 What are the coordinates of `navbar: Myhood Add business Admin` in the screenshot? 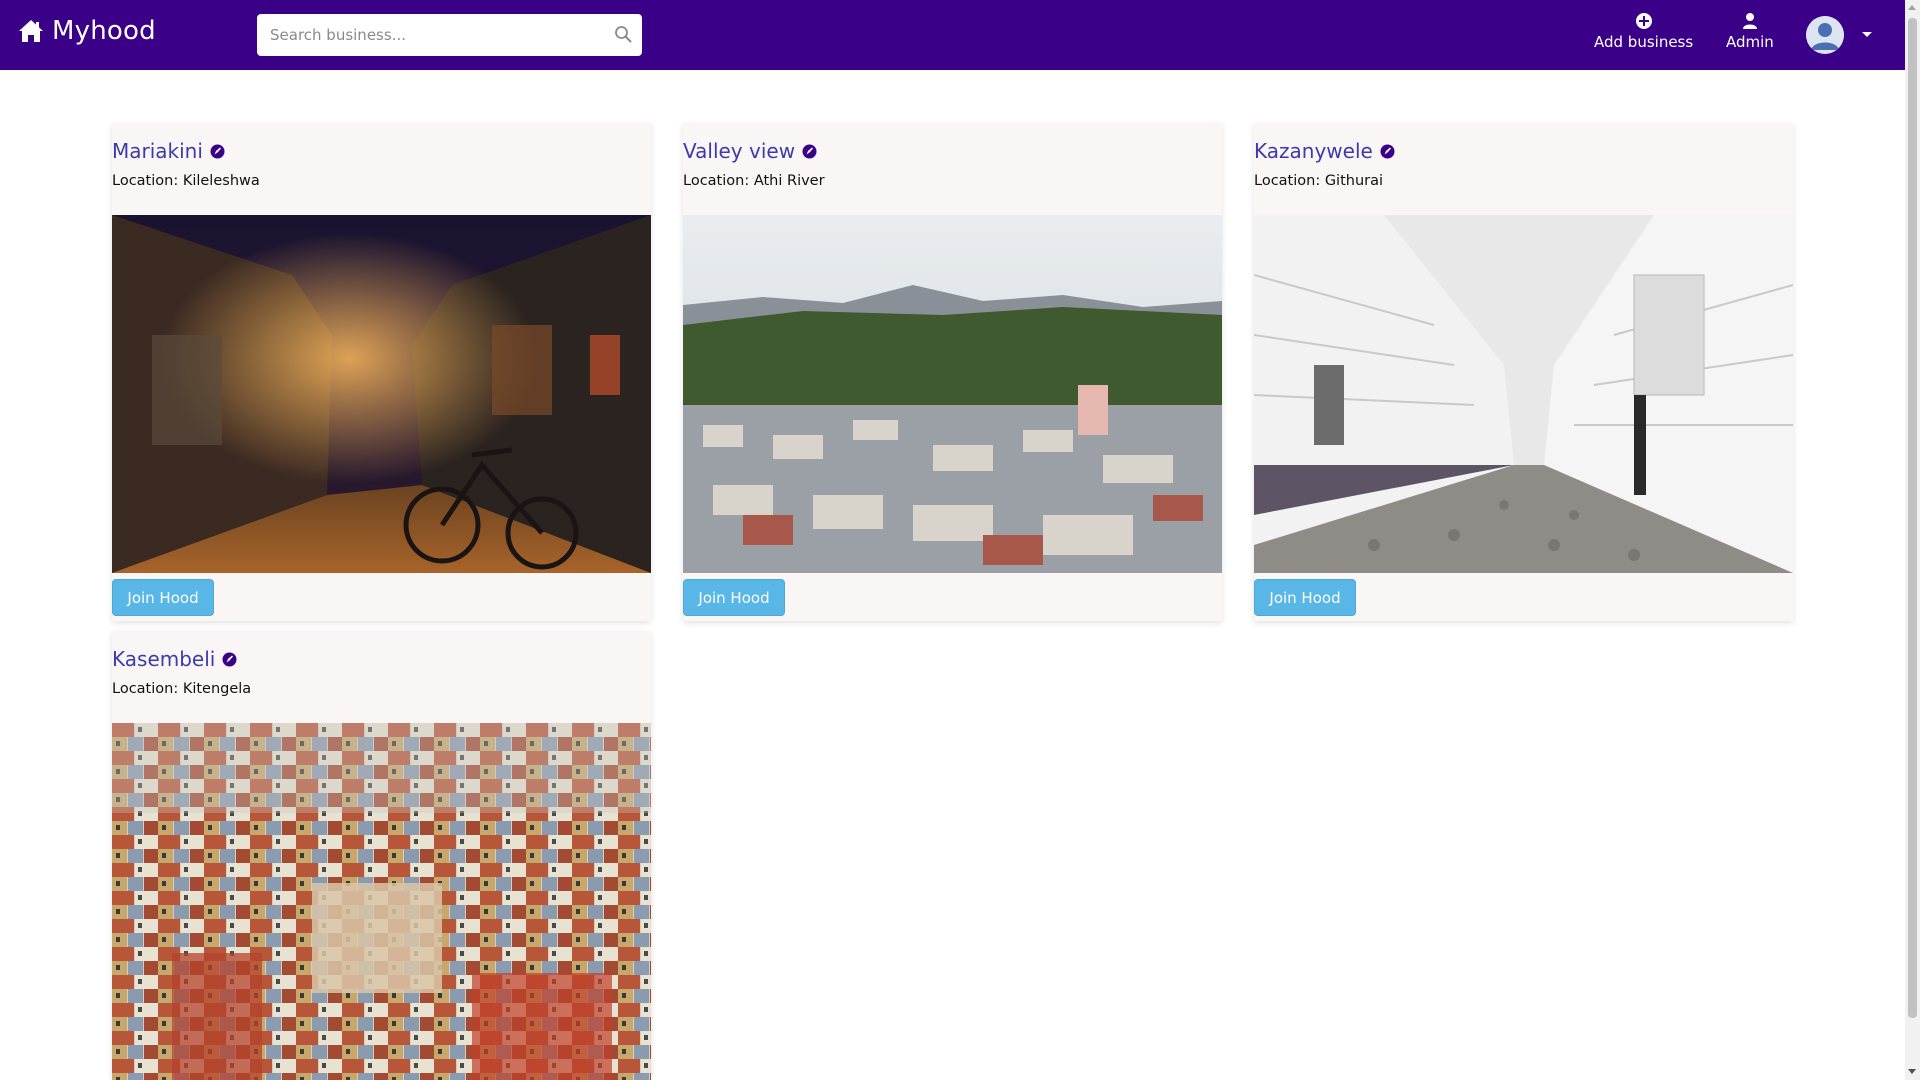 It's located at (952, 35).